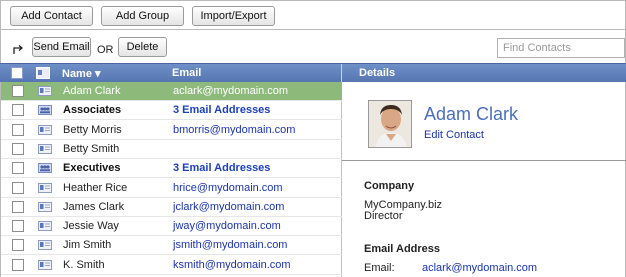 Image resolution: width=626 pixels, height=277 pixels. I want to click on header-divider, so click(341, 73).